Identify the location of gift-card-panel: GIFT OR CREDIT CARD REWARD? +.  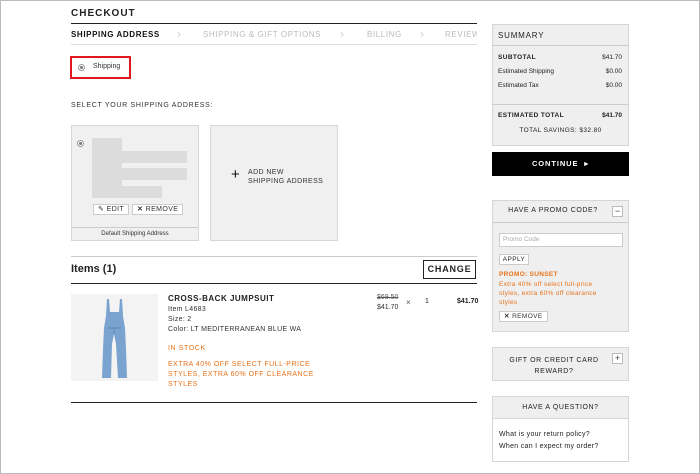
(560, 364).